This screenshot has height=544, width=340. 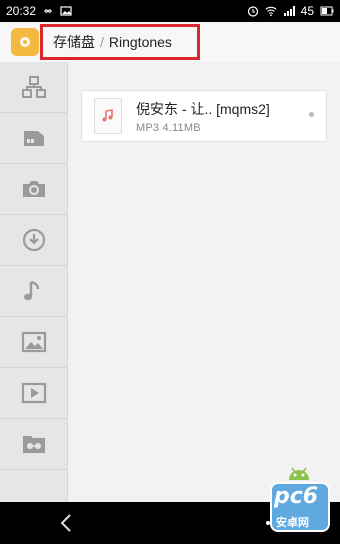 I want to click on private-folder-icon, so click(x=33, y=444).